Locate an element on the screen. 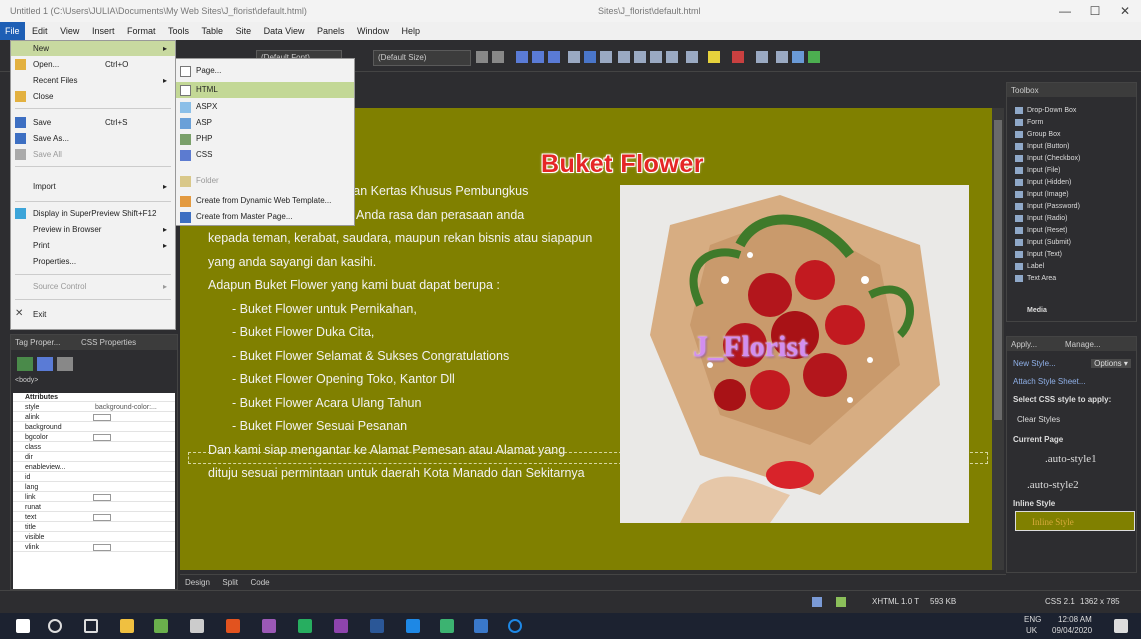  file-menu-close: Close is located at coordinates (93, 96).